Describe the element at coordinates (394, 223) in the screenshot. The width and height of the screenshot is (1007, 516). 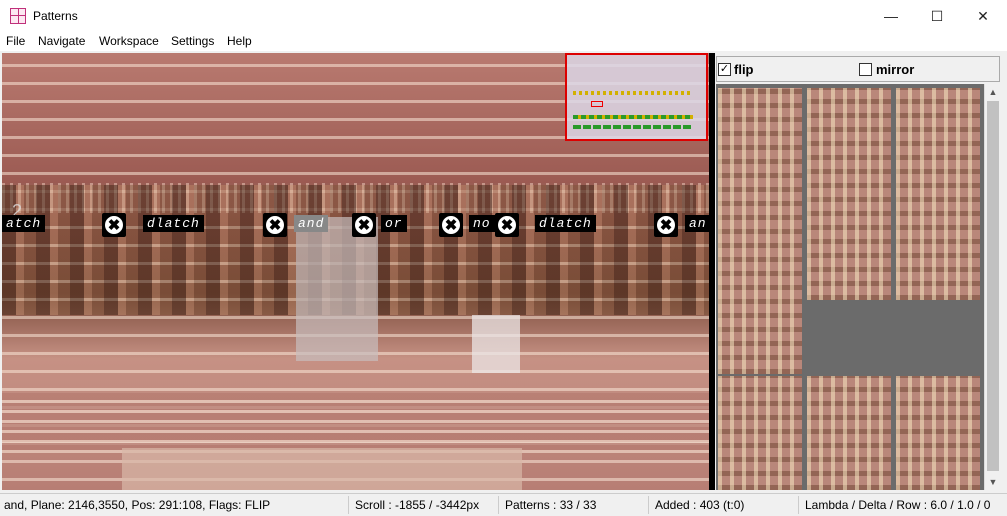
I see `pattern-label: or` at that location.